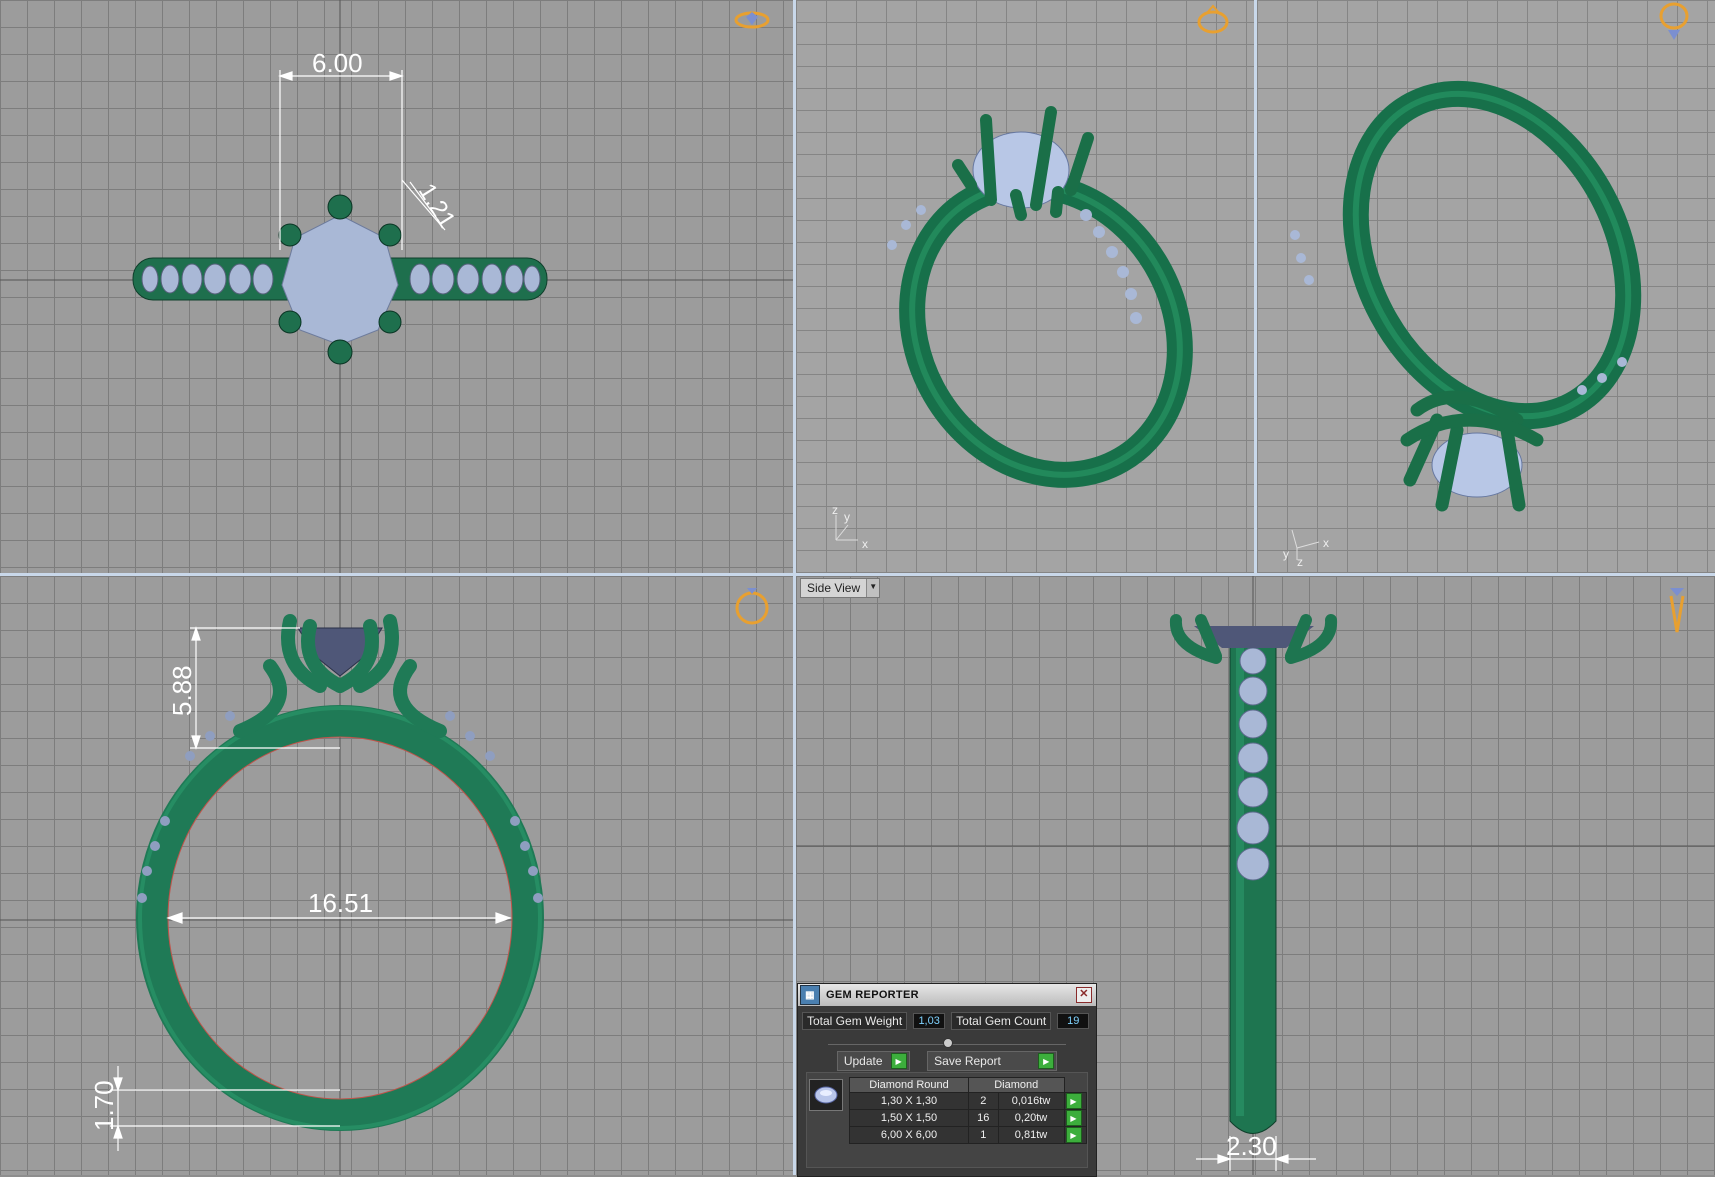 Image resolution: width=1715 pixels, height=1177 pixels. I want to click on bottom-view-icon, so click(1674, 21).